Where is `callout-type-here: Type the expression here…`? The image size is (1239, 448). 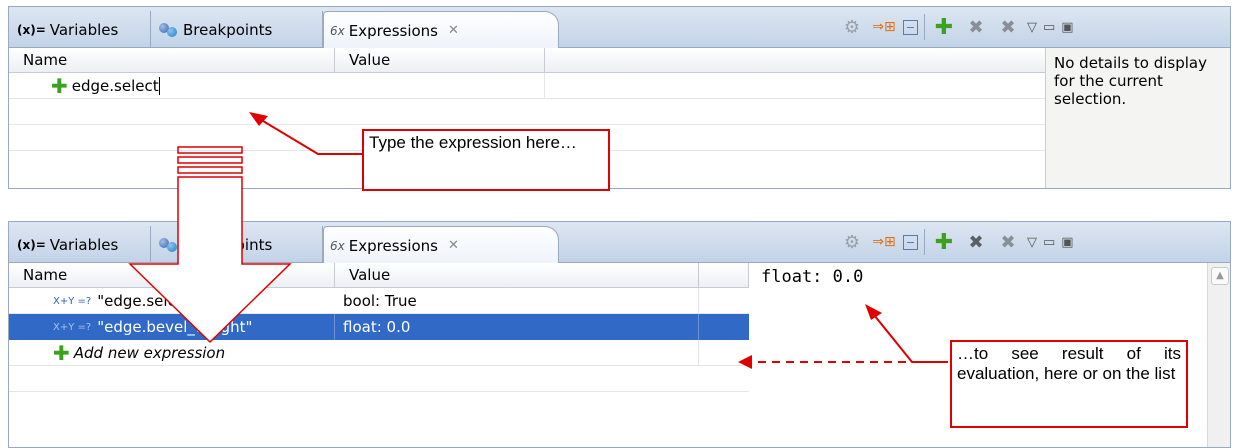 callout-type-here: Type the expression here… is located at coordinates (486, 160).